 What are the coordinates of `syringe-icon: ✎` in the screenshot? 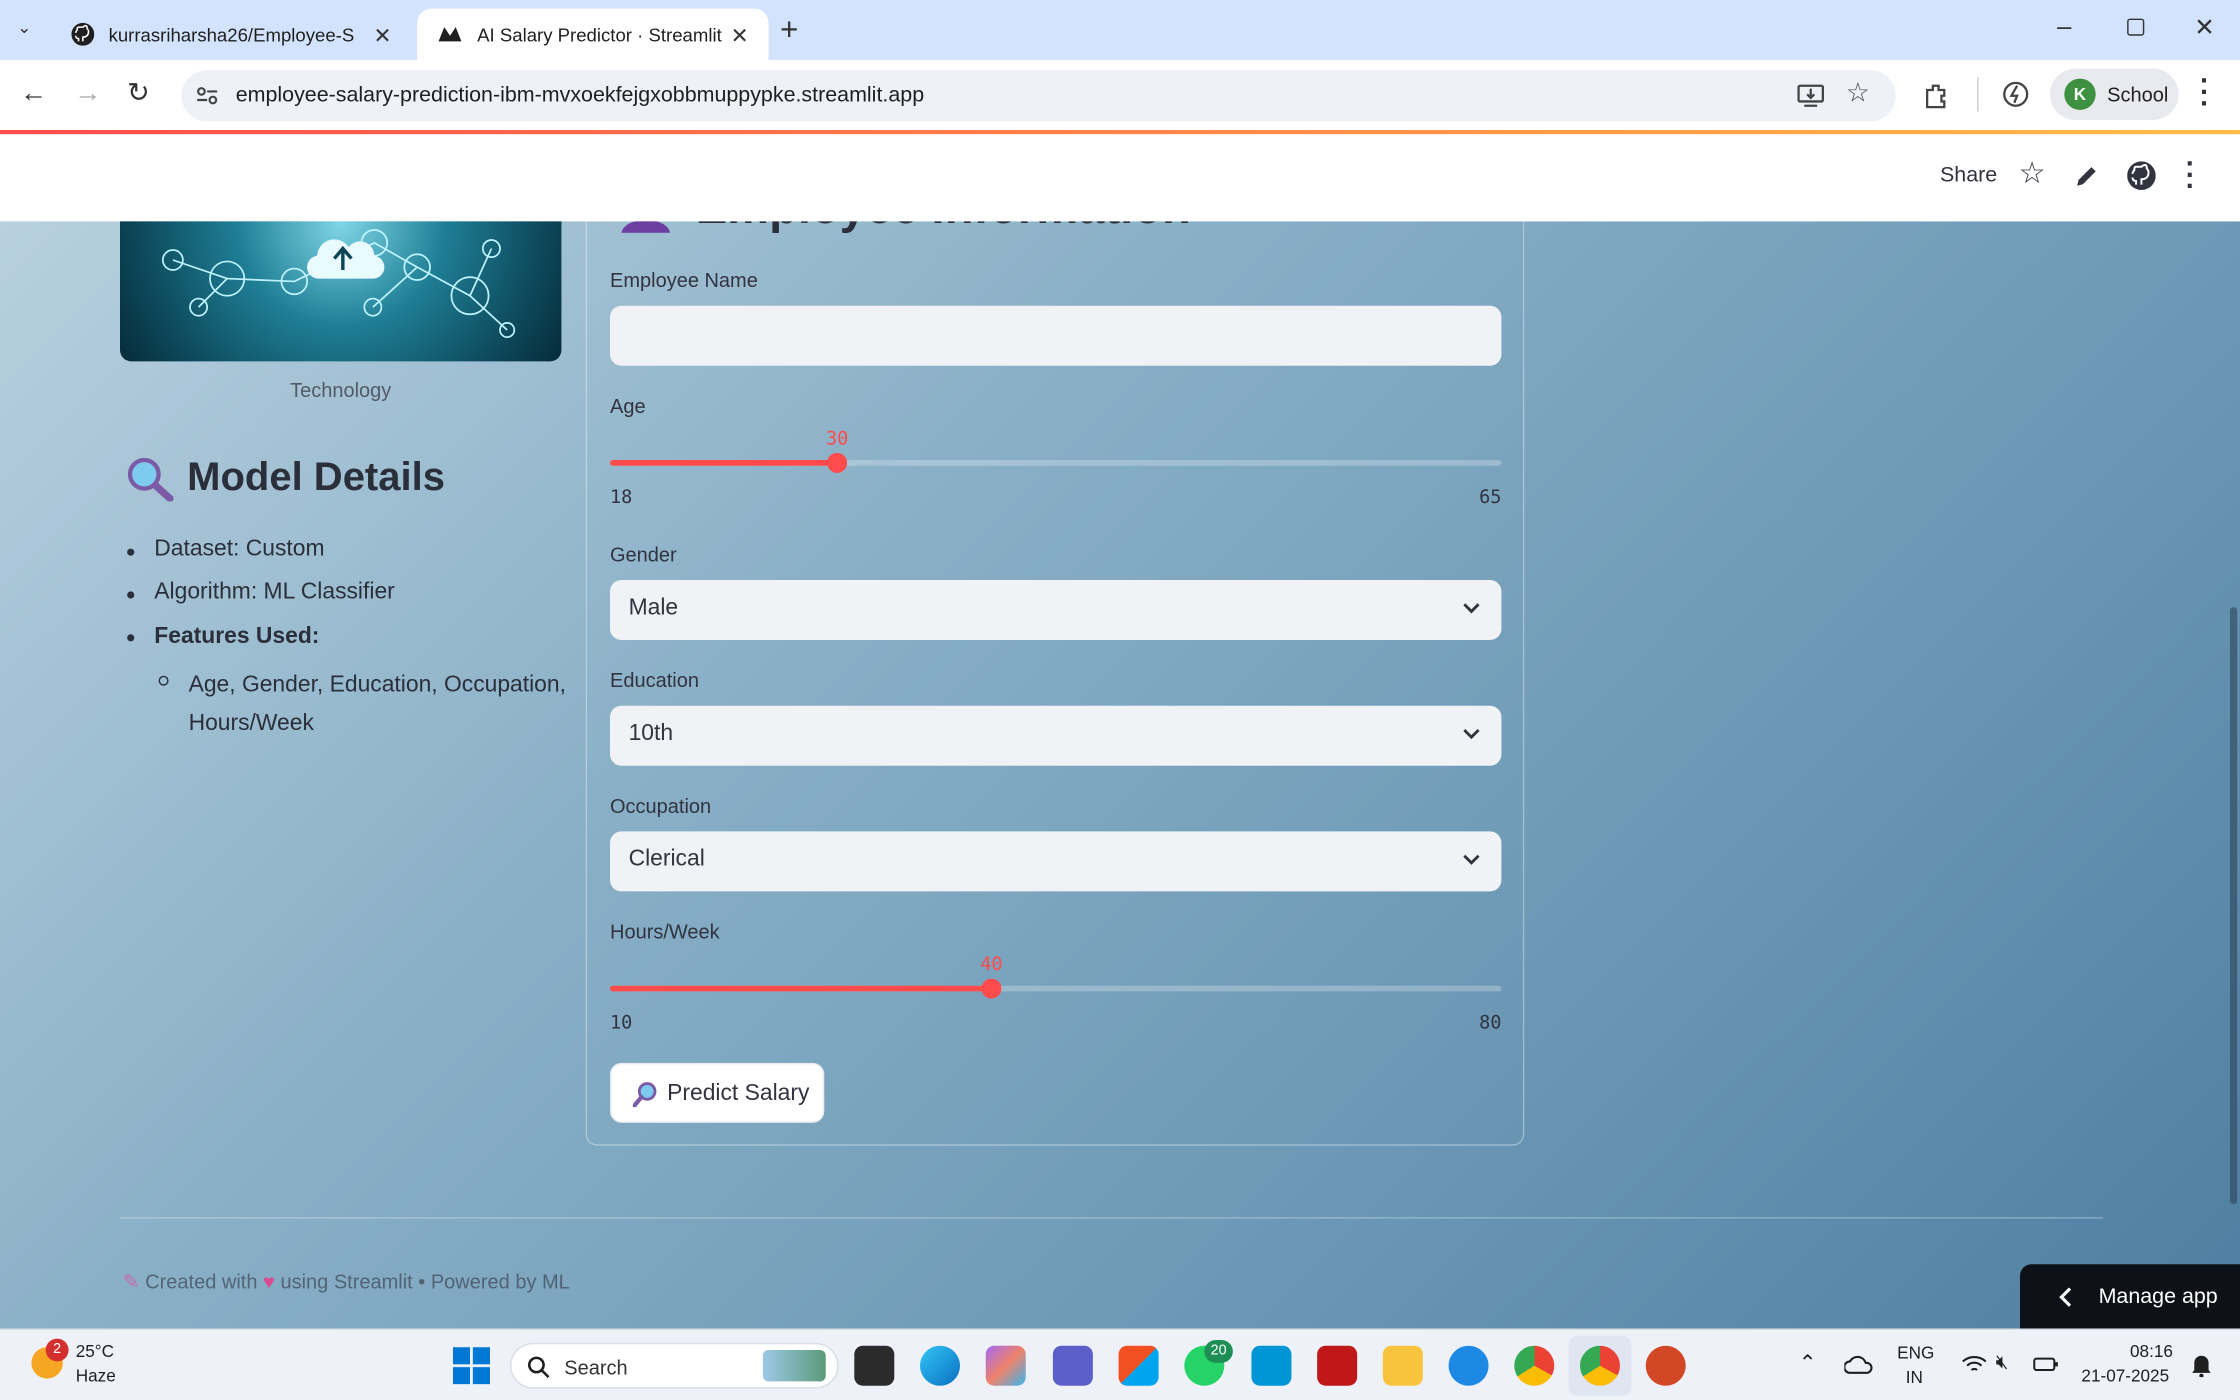 It's located at (131, 1281).